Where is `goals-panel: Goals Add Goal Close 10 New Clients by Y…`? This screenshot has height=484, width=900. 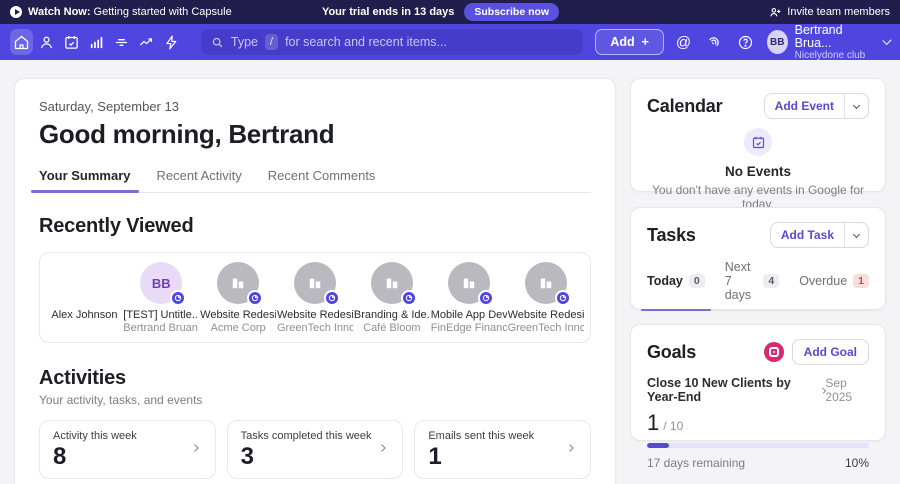
goals-panel: Goals Add Goal Close 10 New Clients by Y… is located at coordinates (758, 397).